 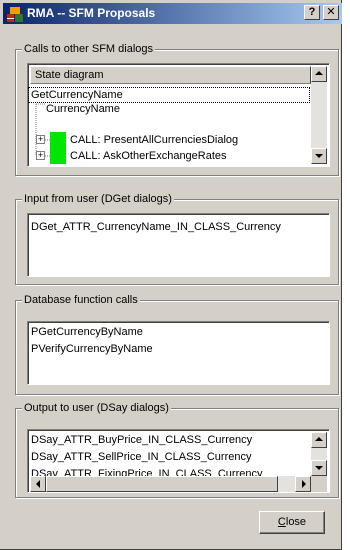 What do you see at coordinates (178, 245) in the screenshot?
I see `input-dialogs-list: DGet_ATTR_CurrencyName_IN_CLASS_Currency` at bounding box center [178, 245].